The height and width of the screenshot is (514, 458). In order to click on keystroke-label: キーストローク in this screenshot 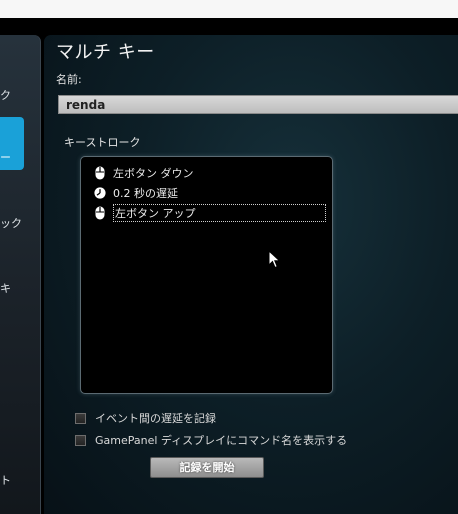, I will do `click(102, 142)`.